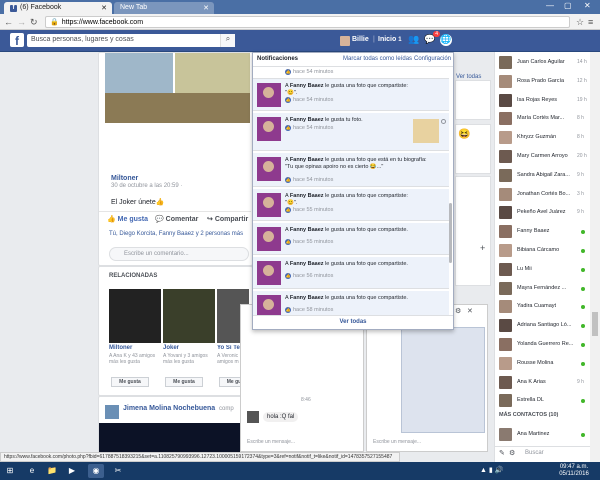 This screenshot has height=480, width=600. I want to click on clock: 09:47 a.m. 05/11/2016, so click(574, 471).